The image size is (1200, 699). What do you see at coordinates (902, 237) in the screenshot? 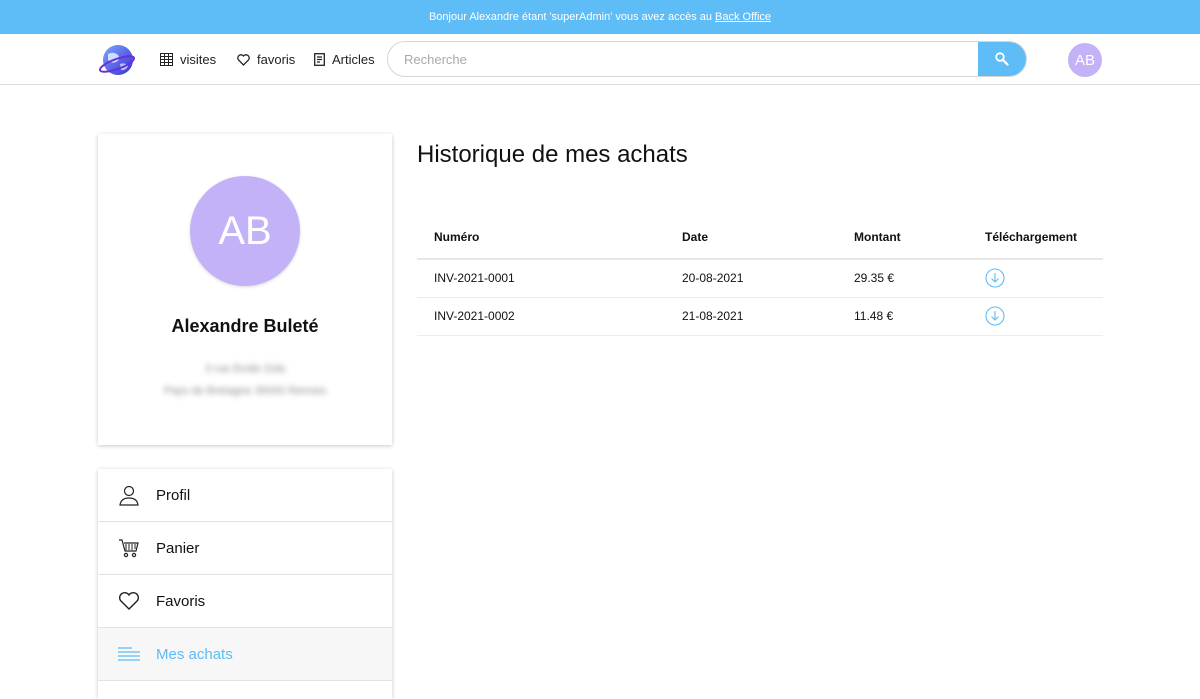
I see `column-header-montant: Montant` at bounding box center [902, 237].